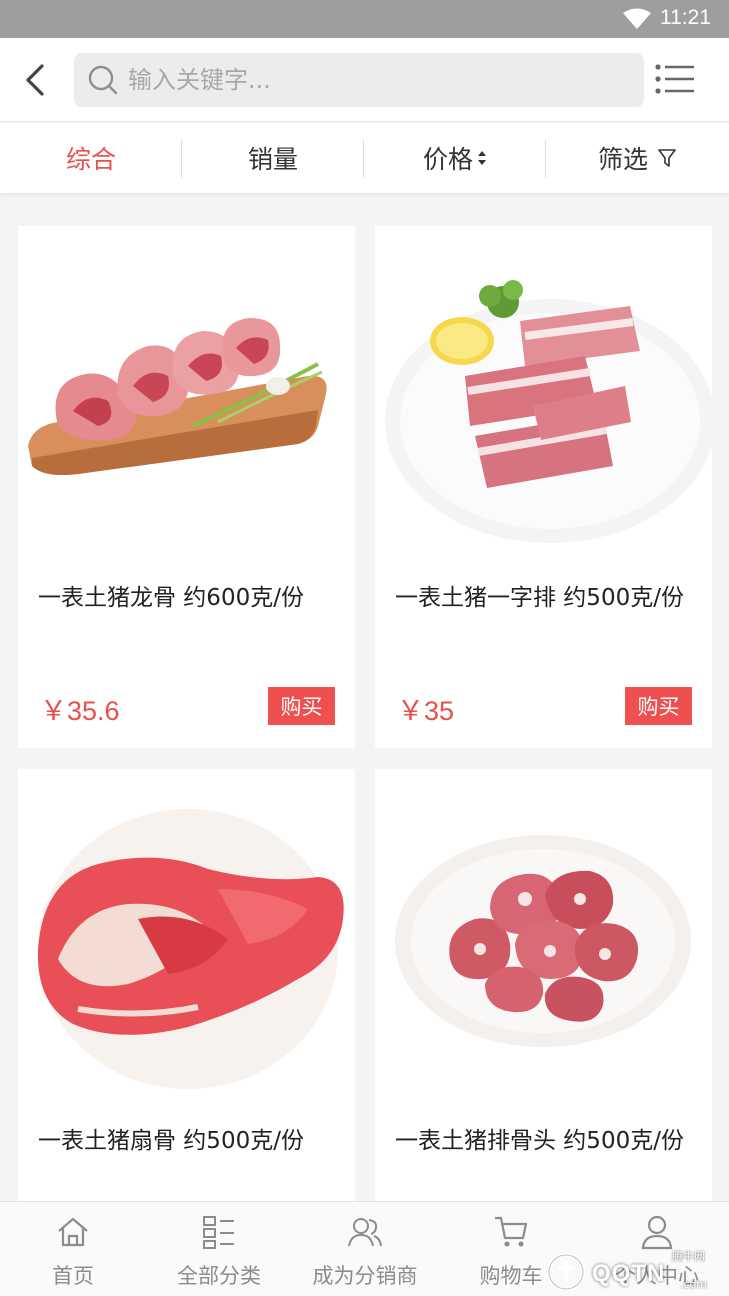  I want to click on sort-tab-label: 筛选, so click(622, 159).